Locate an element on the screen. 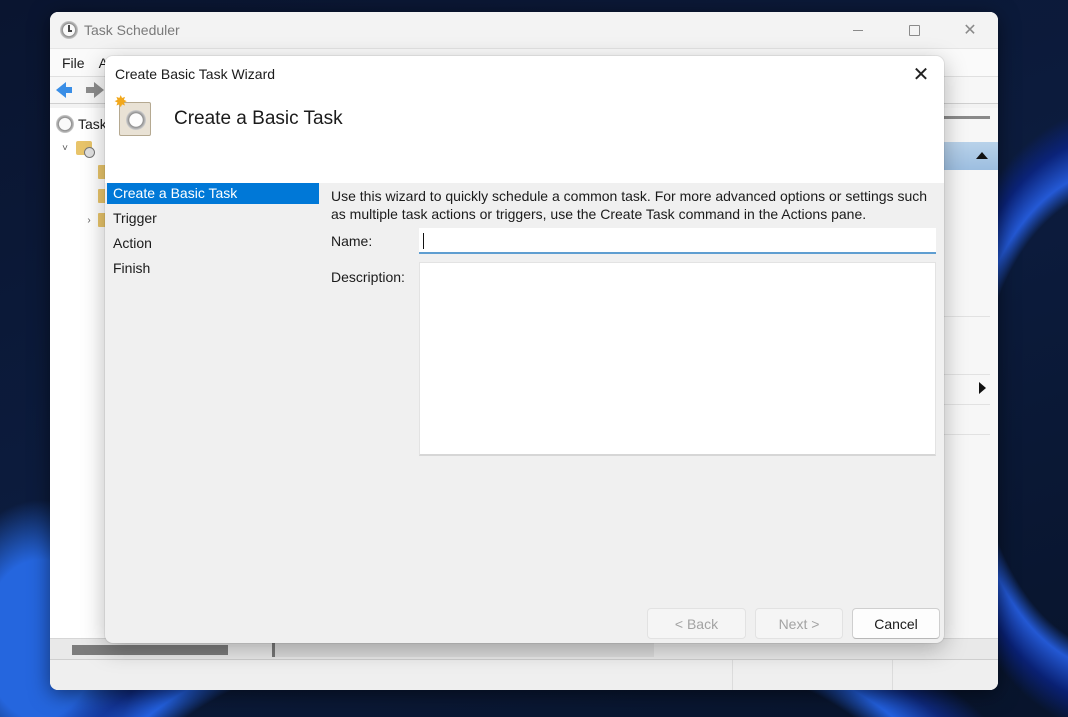  cancel-button: Cancel is located at coordinates (896, 623).